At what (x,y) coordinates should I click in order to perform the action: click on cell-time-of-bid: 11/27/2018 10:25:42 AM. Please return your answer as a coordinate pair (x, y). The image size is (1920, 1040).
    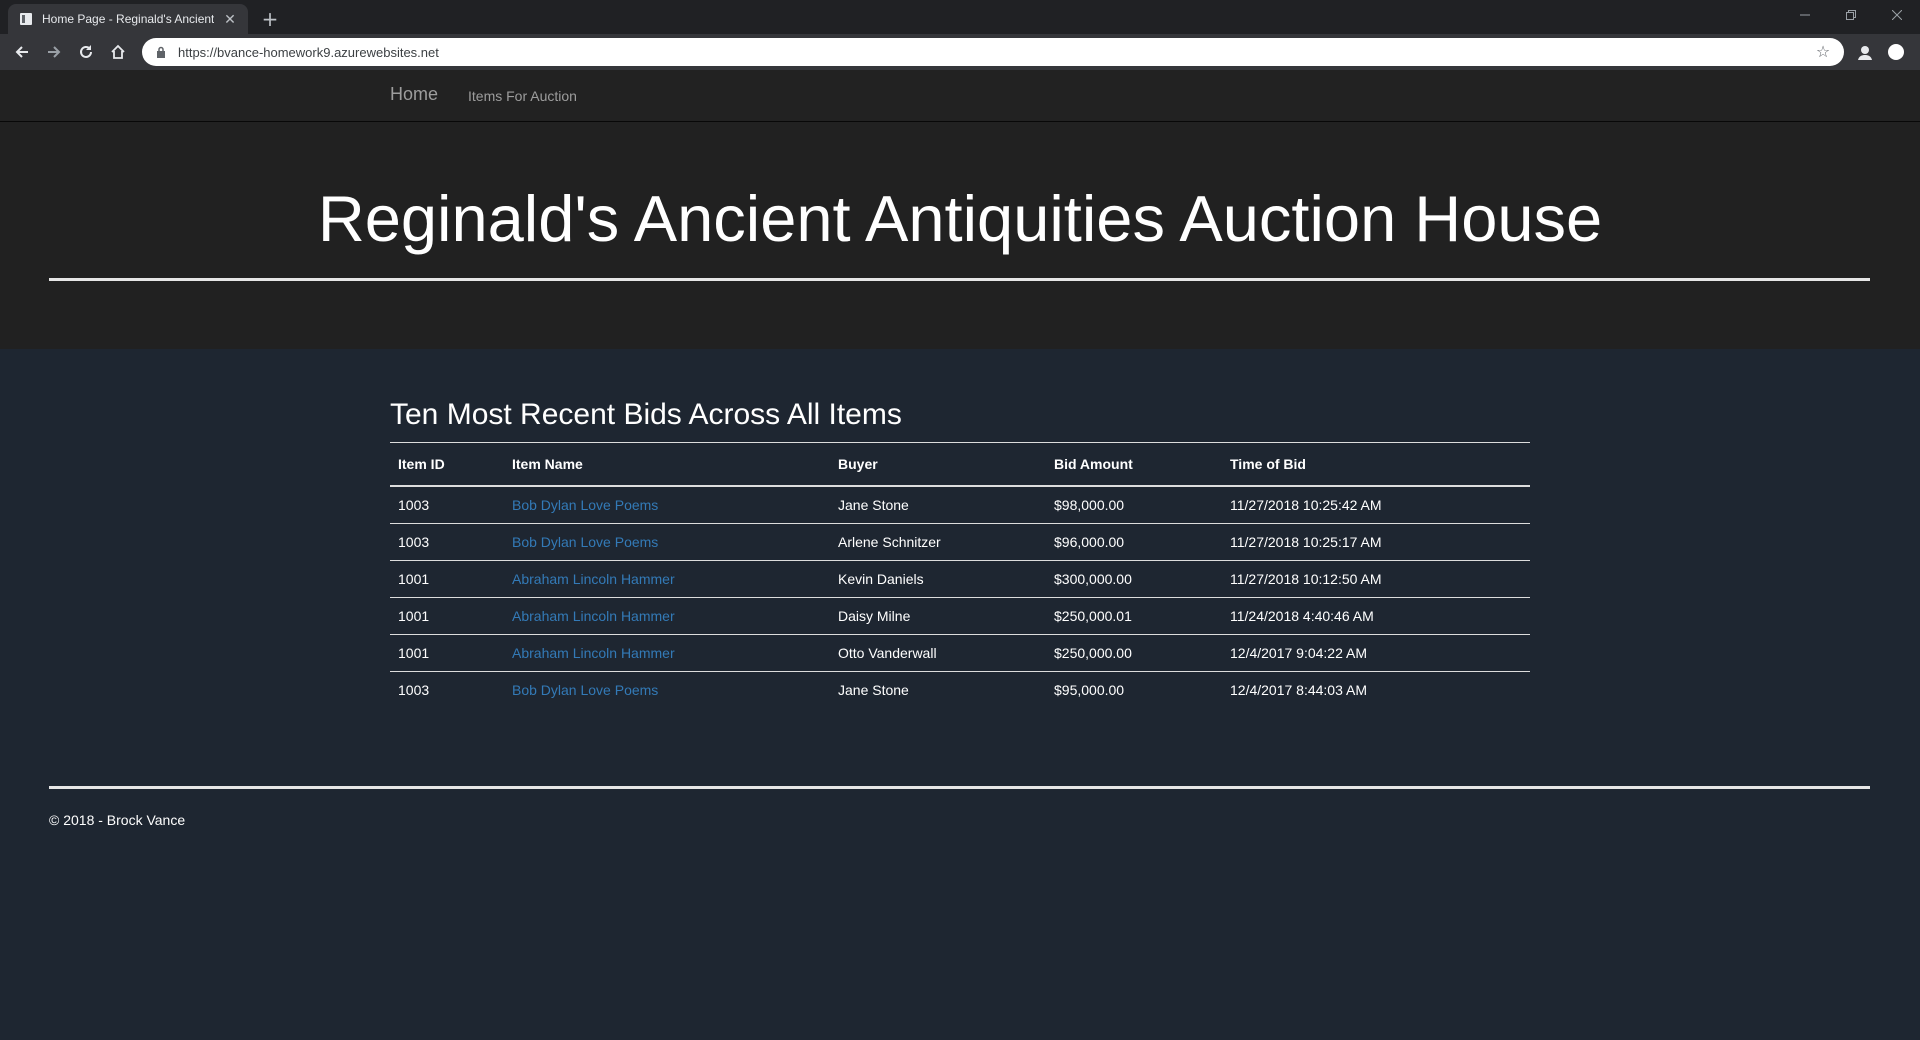
    Looking at the image, I should click on (1306, 505).